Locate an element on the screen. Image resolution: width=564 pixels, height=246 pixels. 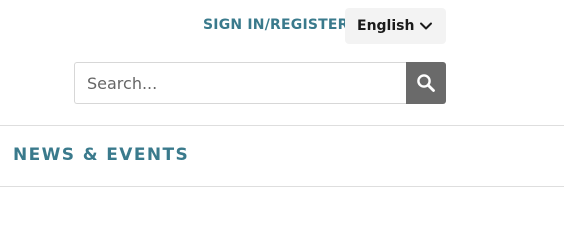
section-divider-top is located at coordinates (282, 125).